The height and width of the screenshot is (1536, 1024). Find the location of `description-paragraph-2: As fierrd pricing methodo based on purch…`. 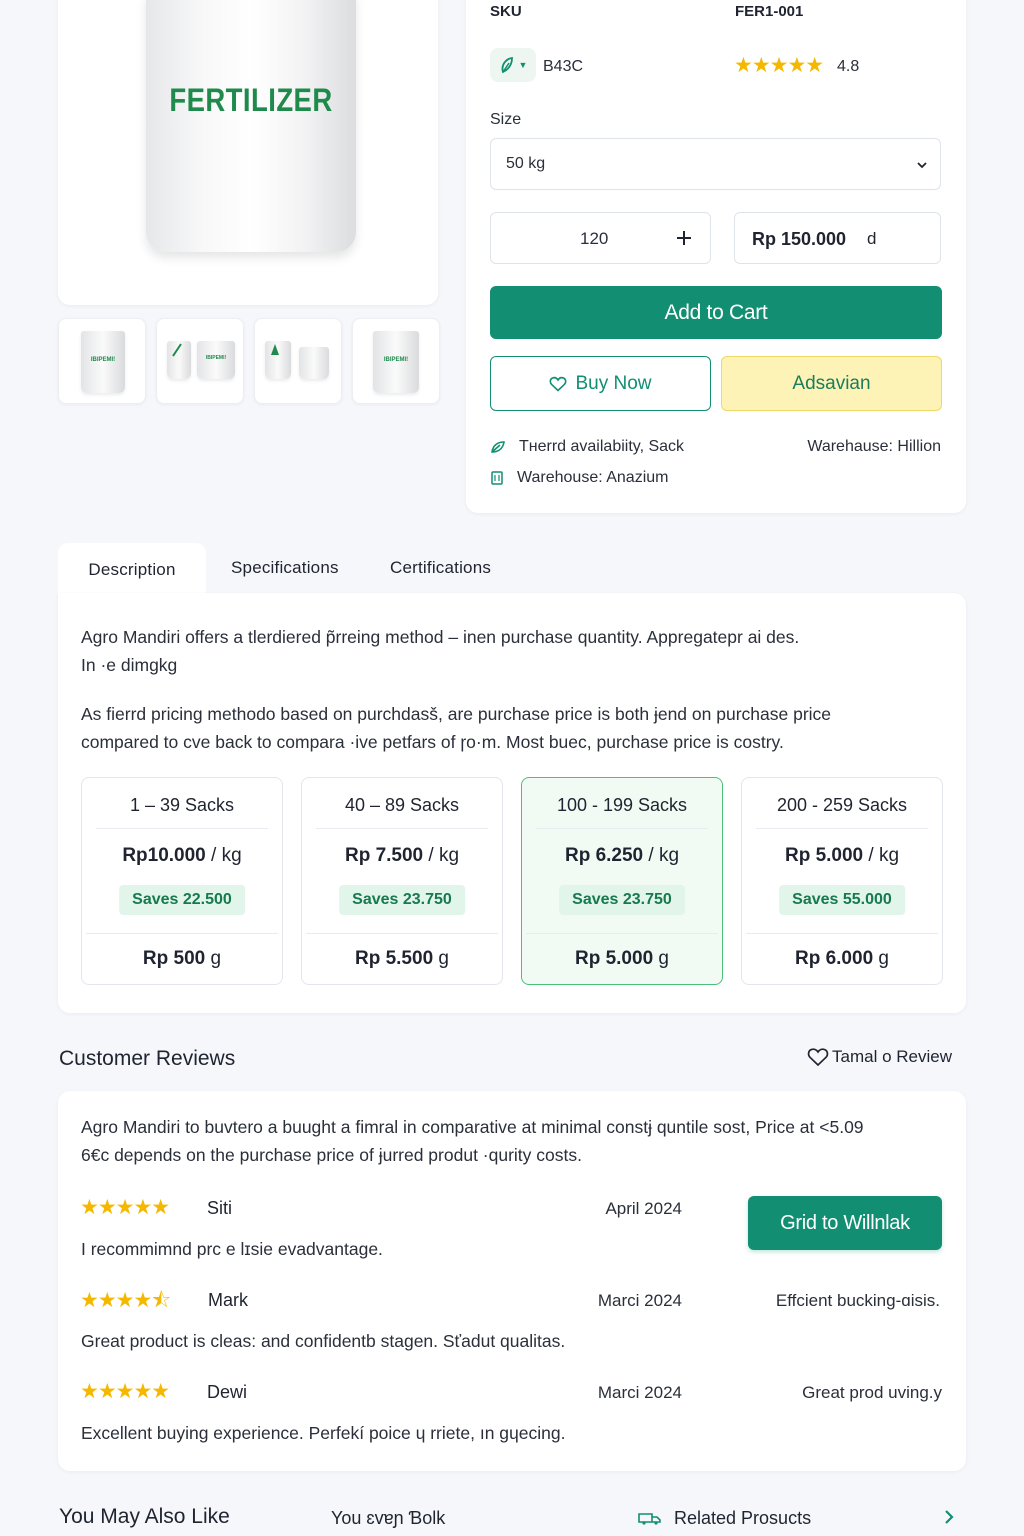

description-paragraph-2: As fierrd pricing methodo based on purch… is located at coordinates (456, 728).